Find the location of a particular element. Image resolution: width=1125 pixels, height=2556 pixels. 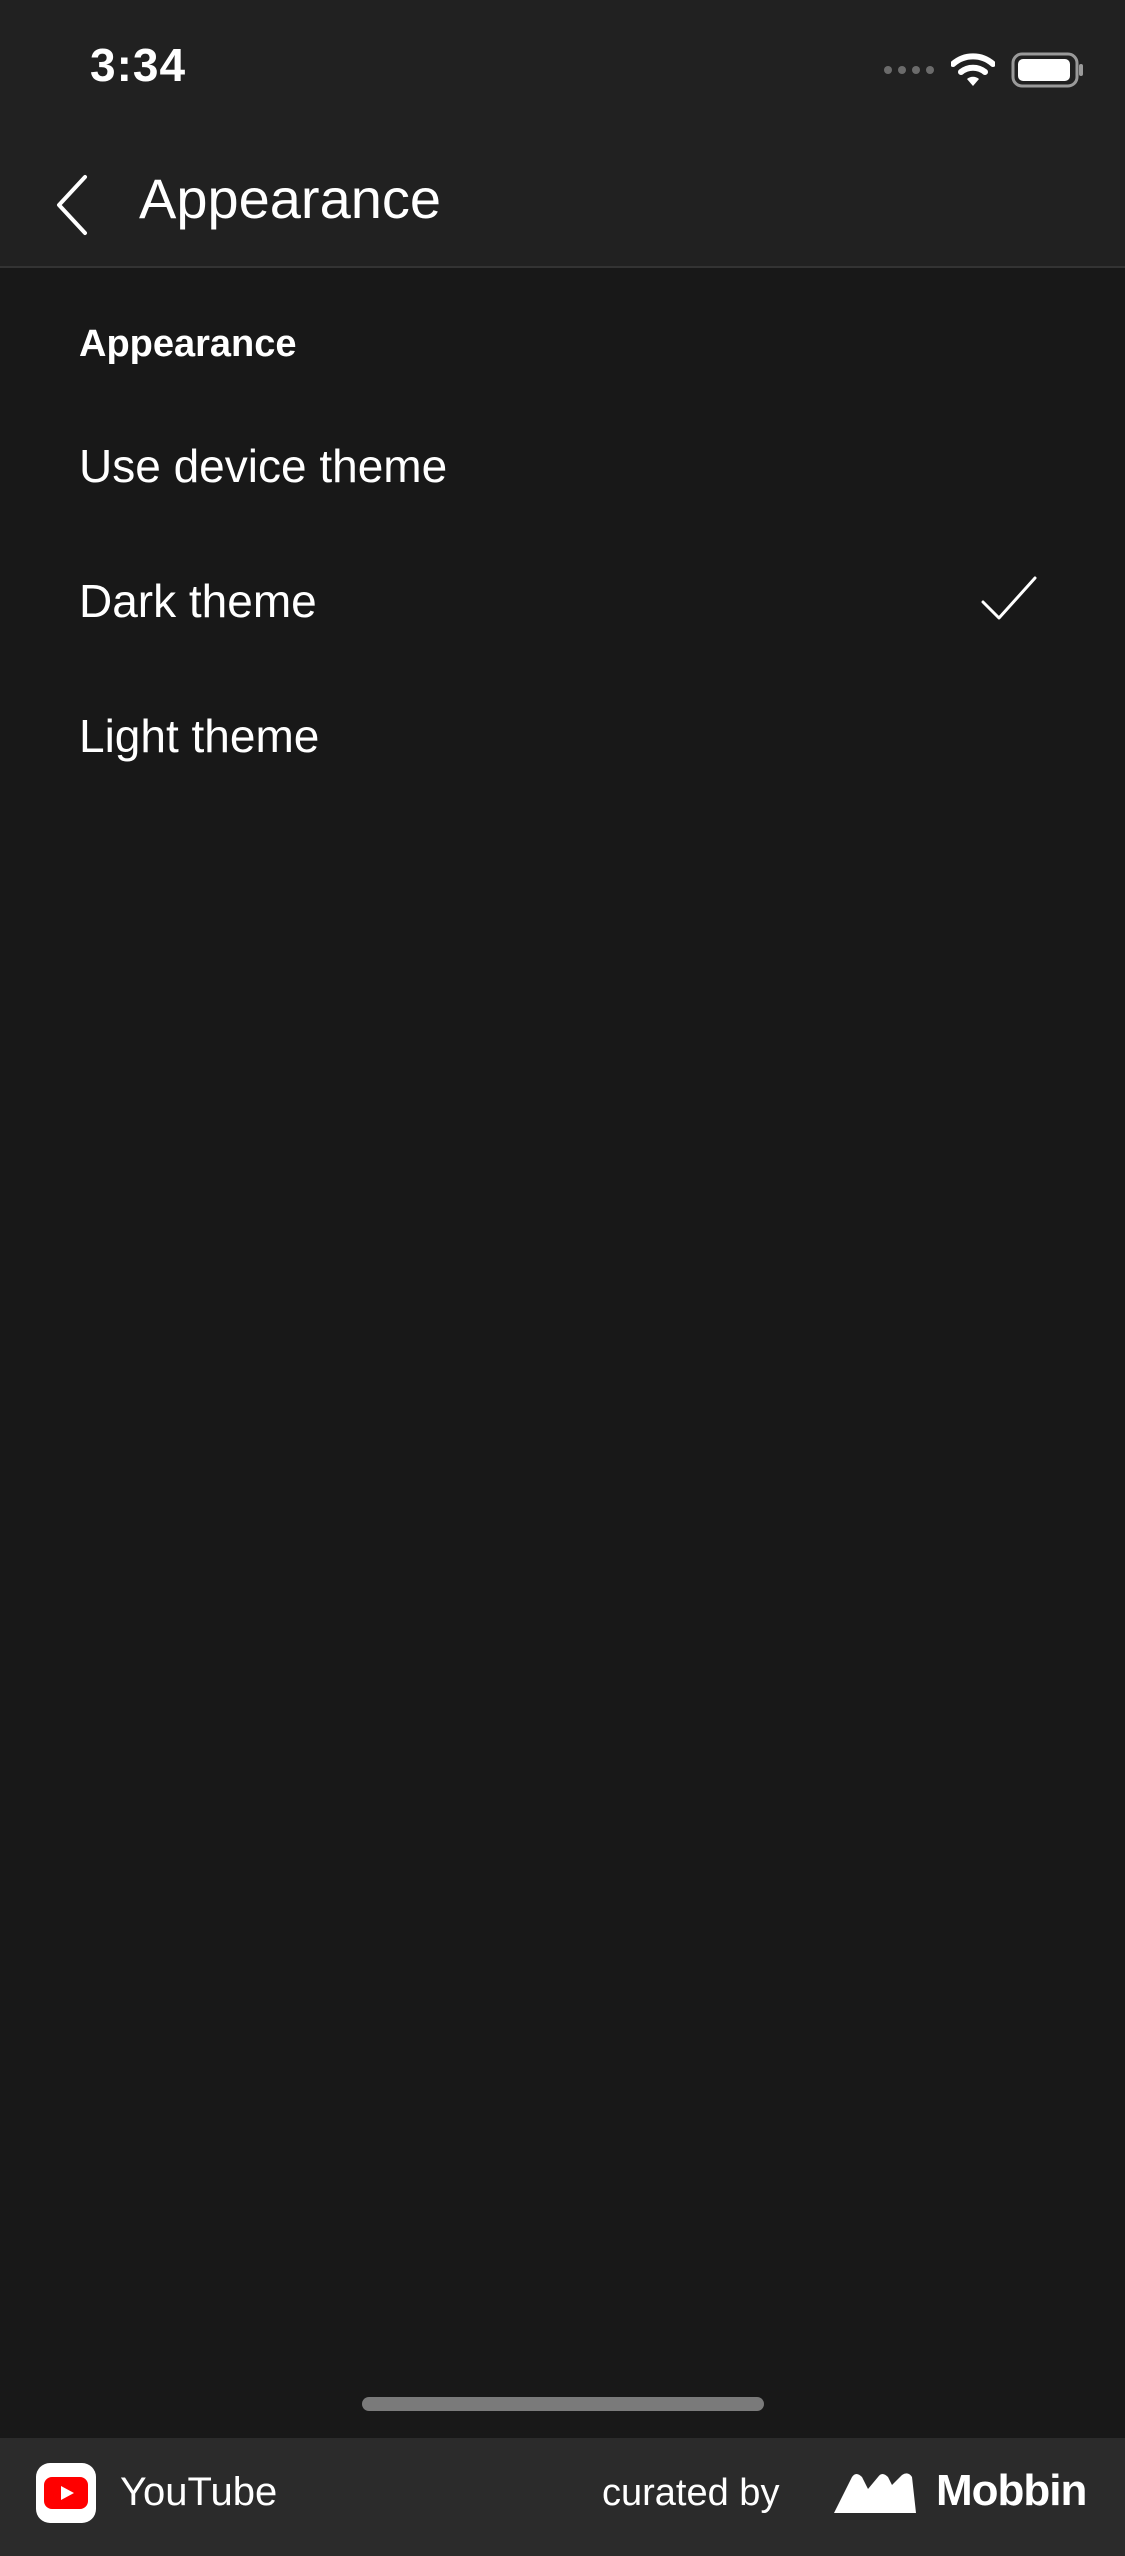

status-bar: 3:34 is located at coordinates (562, 70).